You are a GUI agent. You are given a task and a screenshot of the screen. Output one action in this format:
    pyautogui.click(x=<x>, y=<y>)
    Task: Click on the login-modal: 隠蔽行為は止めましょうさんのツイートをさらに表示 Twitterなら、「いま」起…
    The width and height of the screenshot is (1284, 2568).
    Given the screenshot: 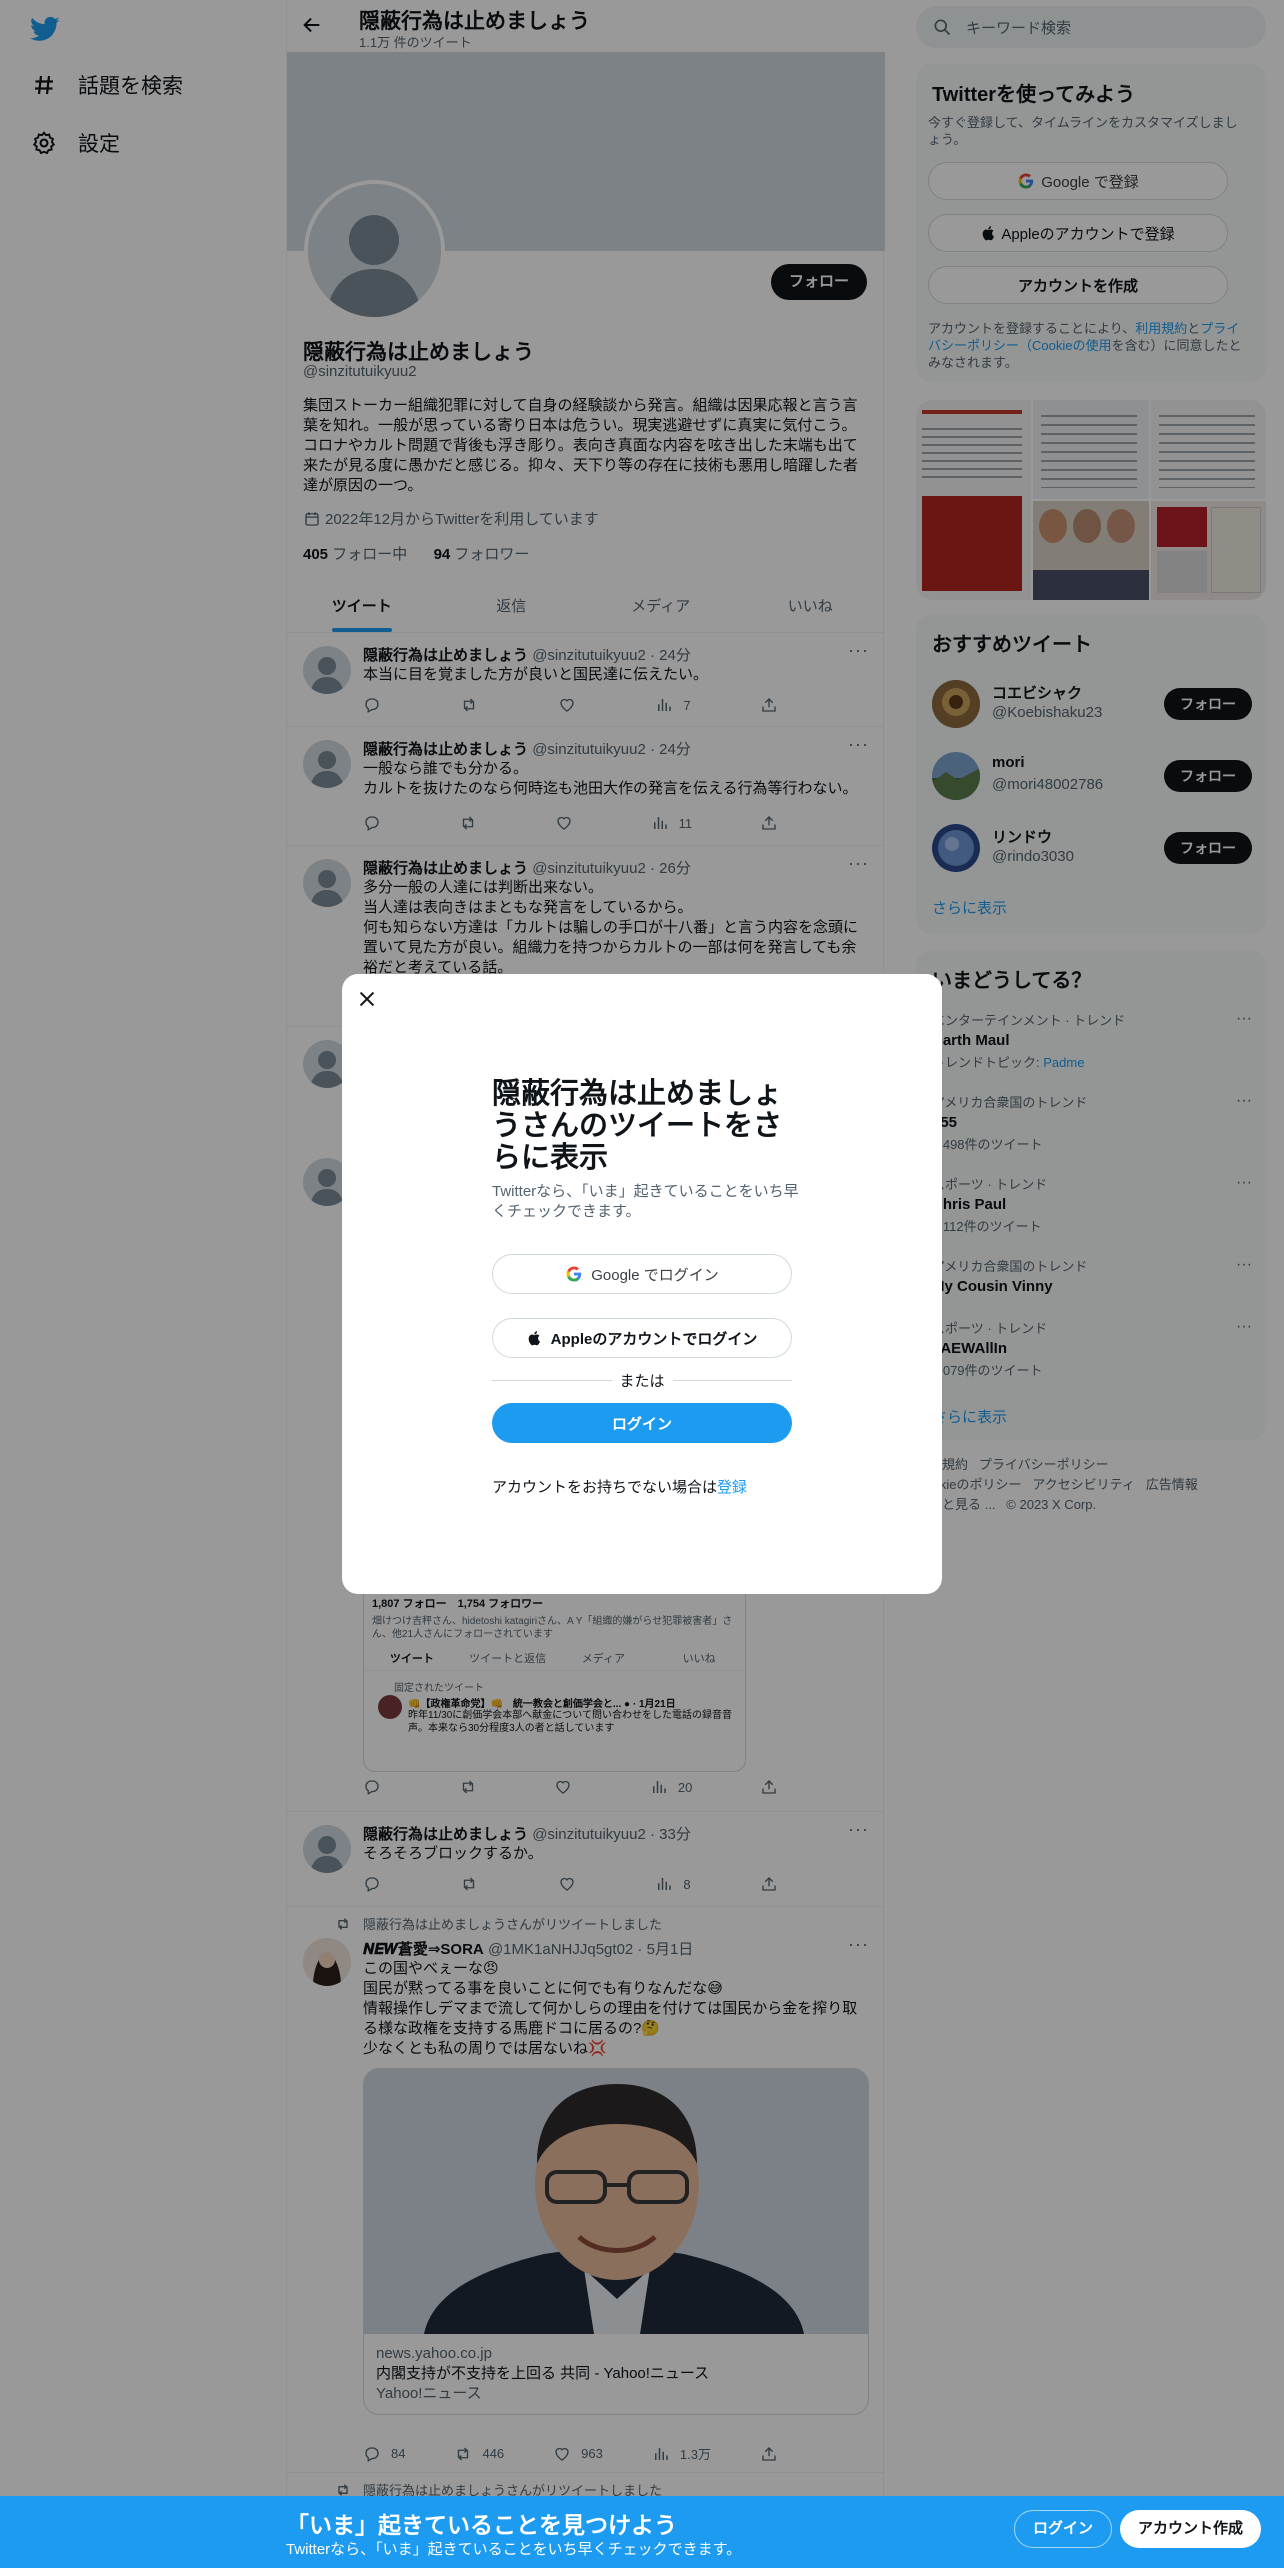 What is the action you would take?
    pyautogui.click(x=642, y=1284)
    